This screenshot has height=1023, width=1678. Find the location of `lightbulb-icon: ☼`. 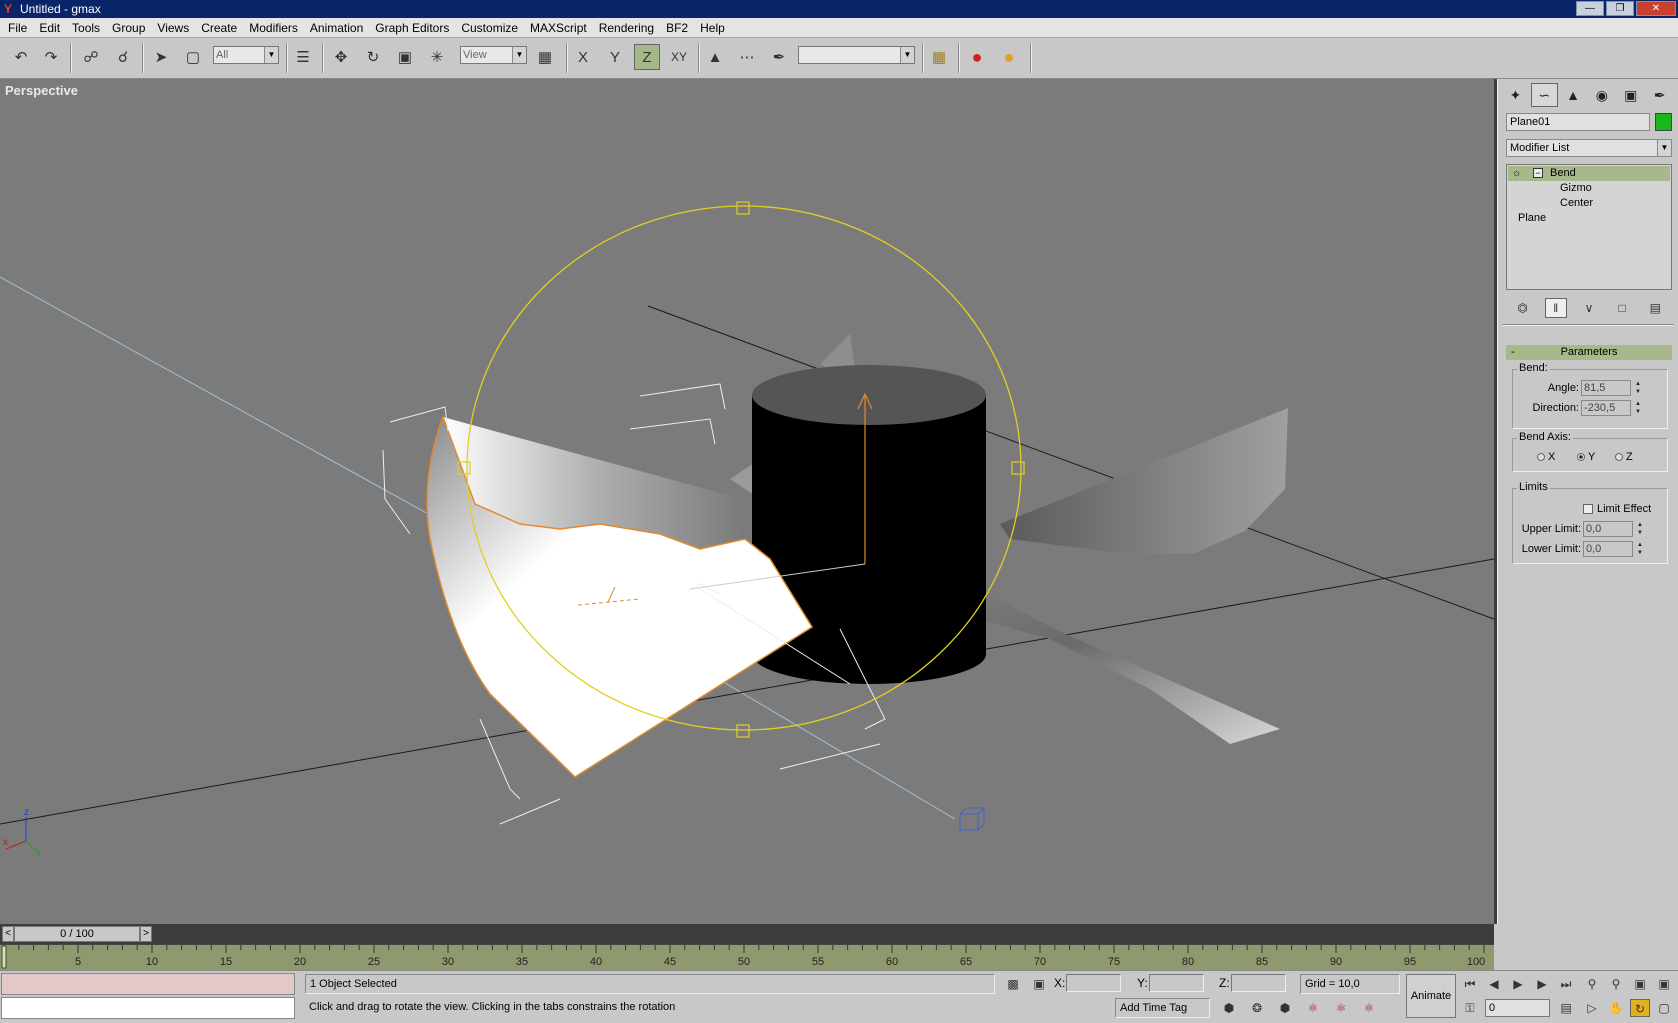

lightbulb-icon: ☼ is located at coordinates (1516, 173).